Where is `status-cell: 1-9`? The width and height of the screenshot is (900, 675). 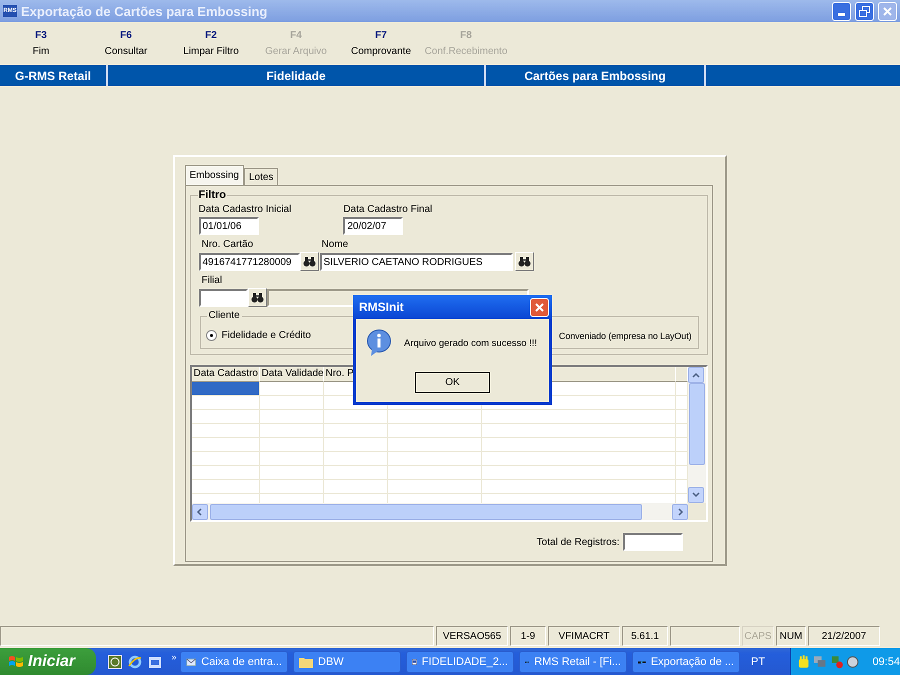
status-cell: 1-9 is located at coordinates (528, 636).